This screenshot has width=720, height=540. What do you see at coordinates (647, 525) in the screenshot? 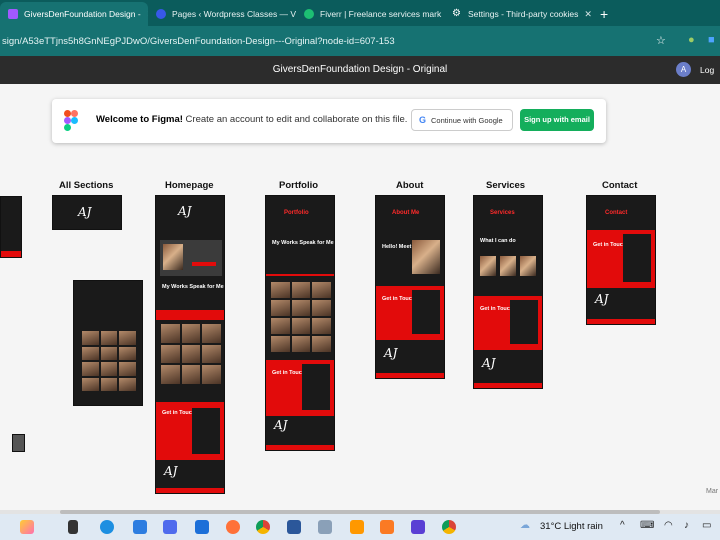
I see `keyboard-icon: ⌨` at bounding box center [647, 525].